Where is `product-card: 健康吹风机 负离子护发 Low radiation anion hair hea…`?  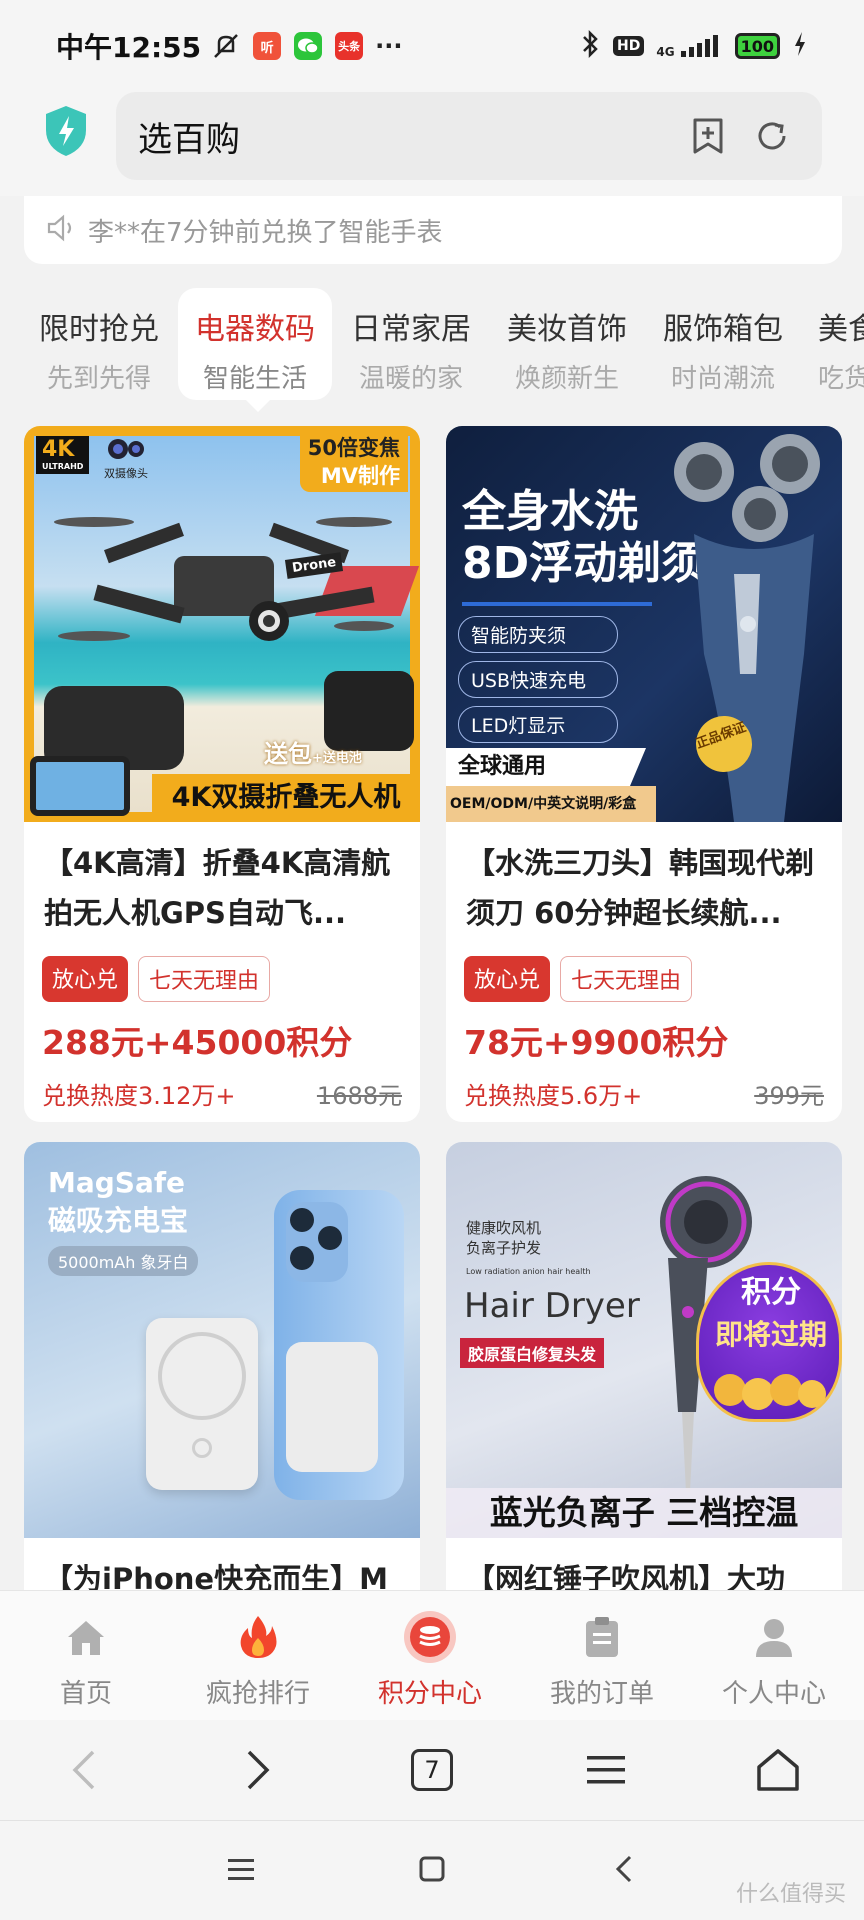
product-card: 健康吹风机 负离子护发 Low radiation anion hair hea… is located at coordinates (644, 1366).